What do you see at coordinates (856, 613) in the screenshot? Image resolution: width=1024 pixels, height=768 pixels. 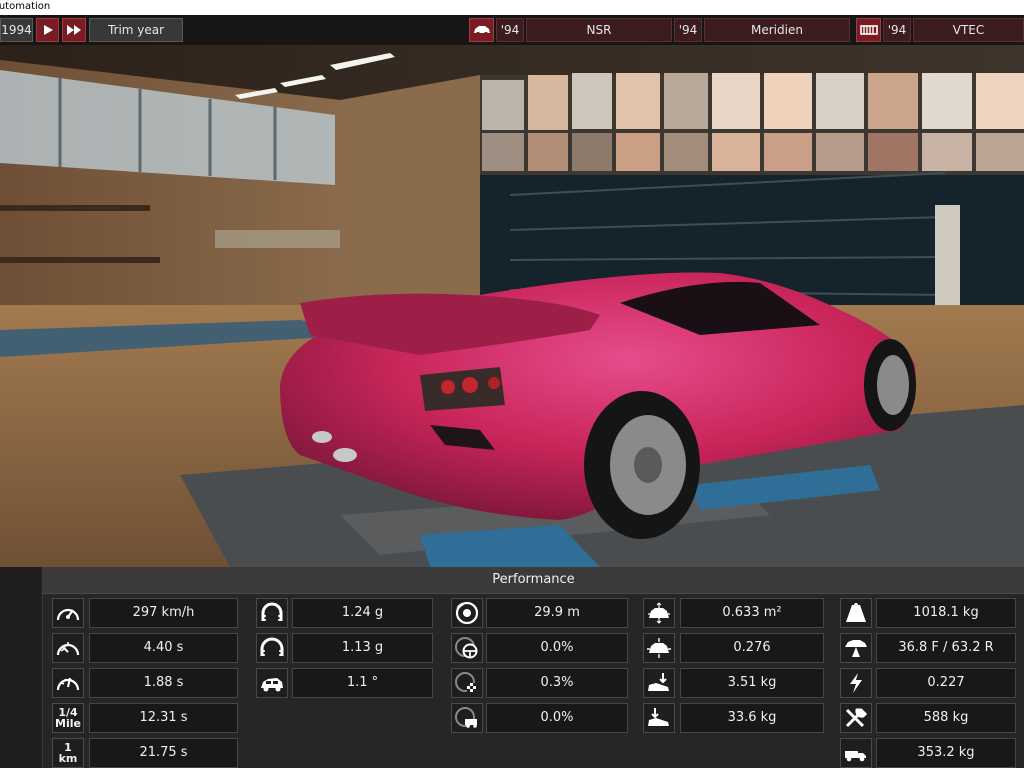 I see `weight-icon` at bounding box center [856, 613].